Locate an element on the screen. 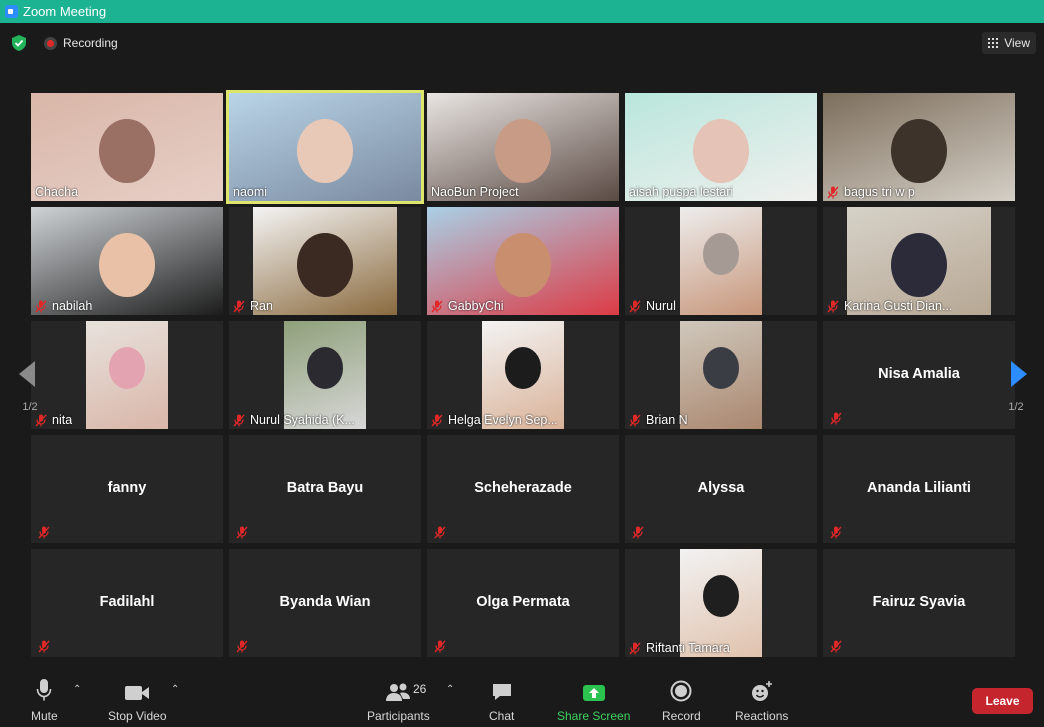  participant-name-label: naomi is located at coordinates (250, 192).